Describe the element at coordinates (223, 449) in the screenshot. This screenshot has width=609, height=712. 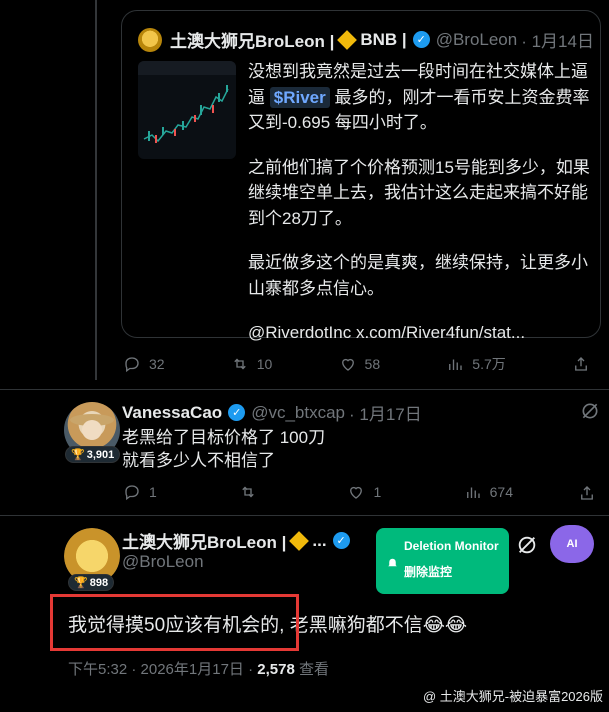
I see `reply-text: 老黑给了目标价格了 100刀 就看多少人不相信了` at that location.